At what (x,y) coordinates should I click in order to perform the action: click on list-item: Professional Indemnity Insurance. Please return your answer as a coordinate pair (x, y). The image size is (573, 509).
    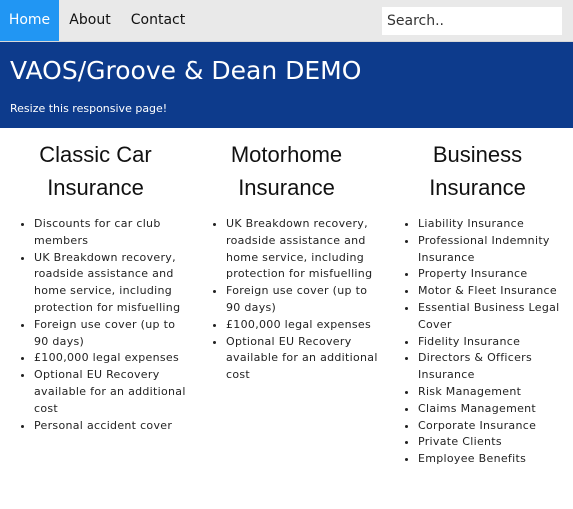
    Looking at the image, I should click on (493, 250).